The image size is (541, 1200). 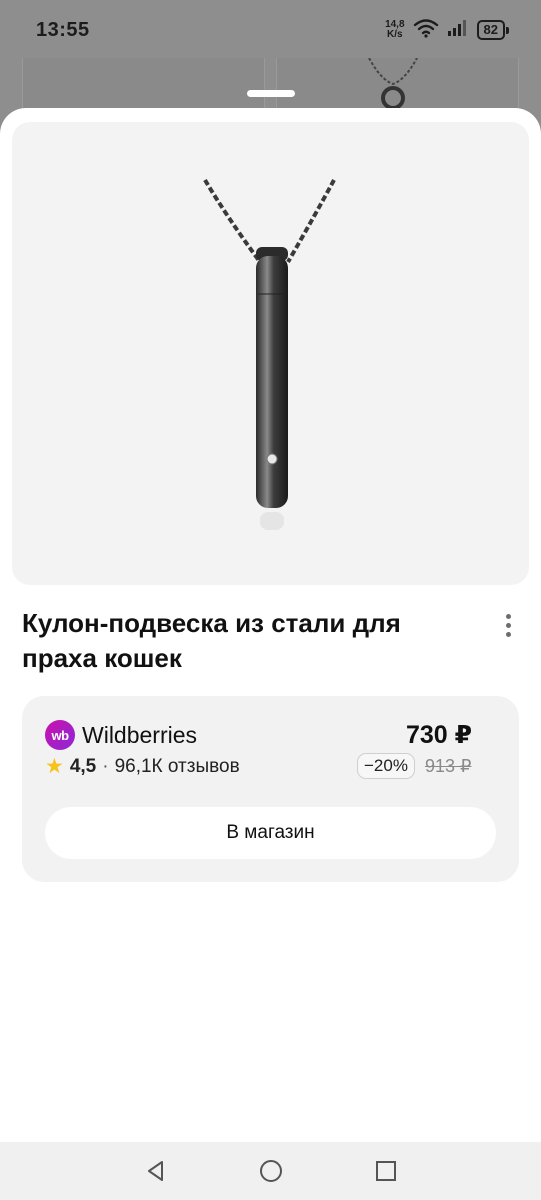 I want to click on system-nav-bar, so click(x=270, y=1171).